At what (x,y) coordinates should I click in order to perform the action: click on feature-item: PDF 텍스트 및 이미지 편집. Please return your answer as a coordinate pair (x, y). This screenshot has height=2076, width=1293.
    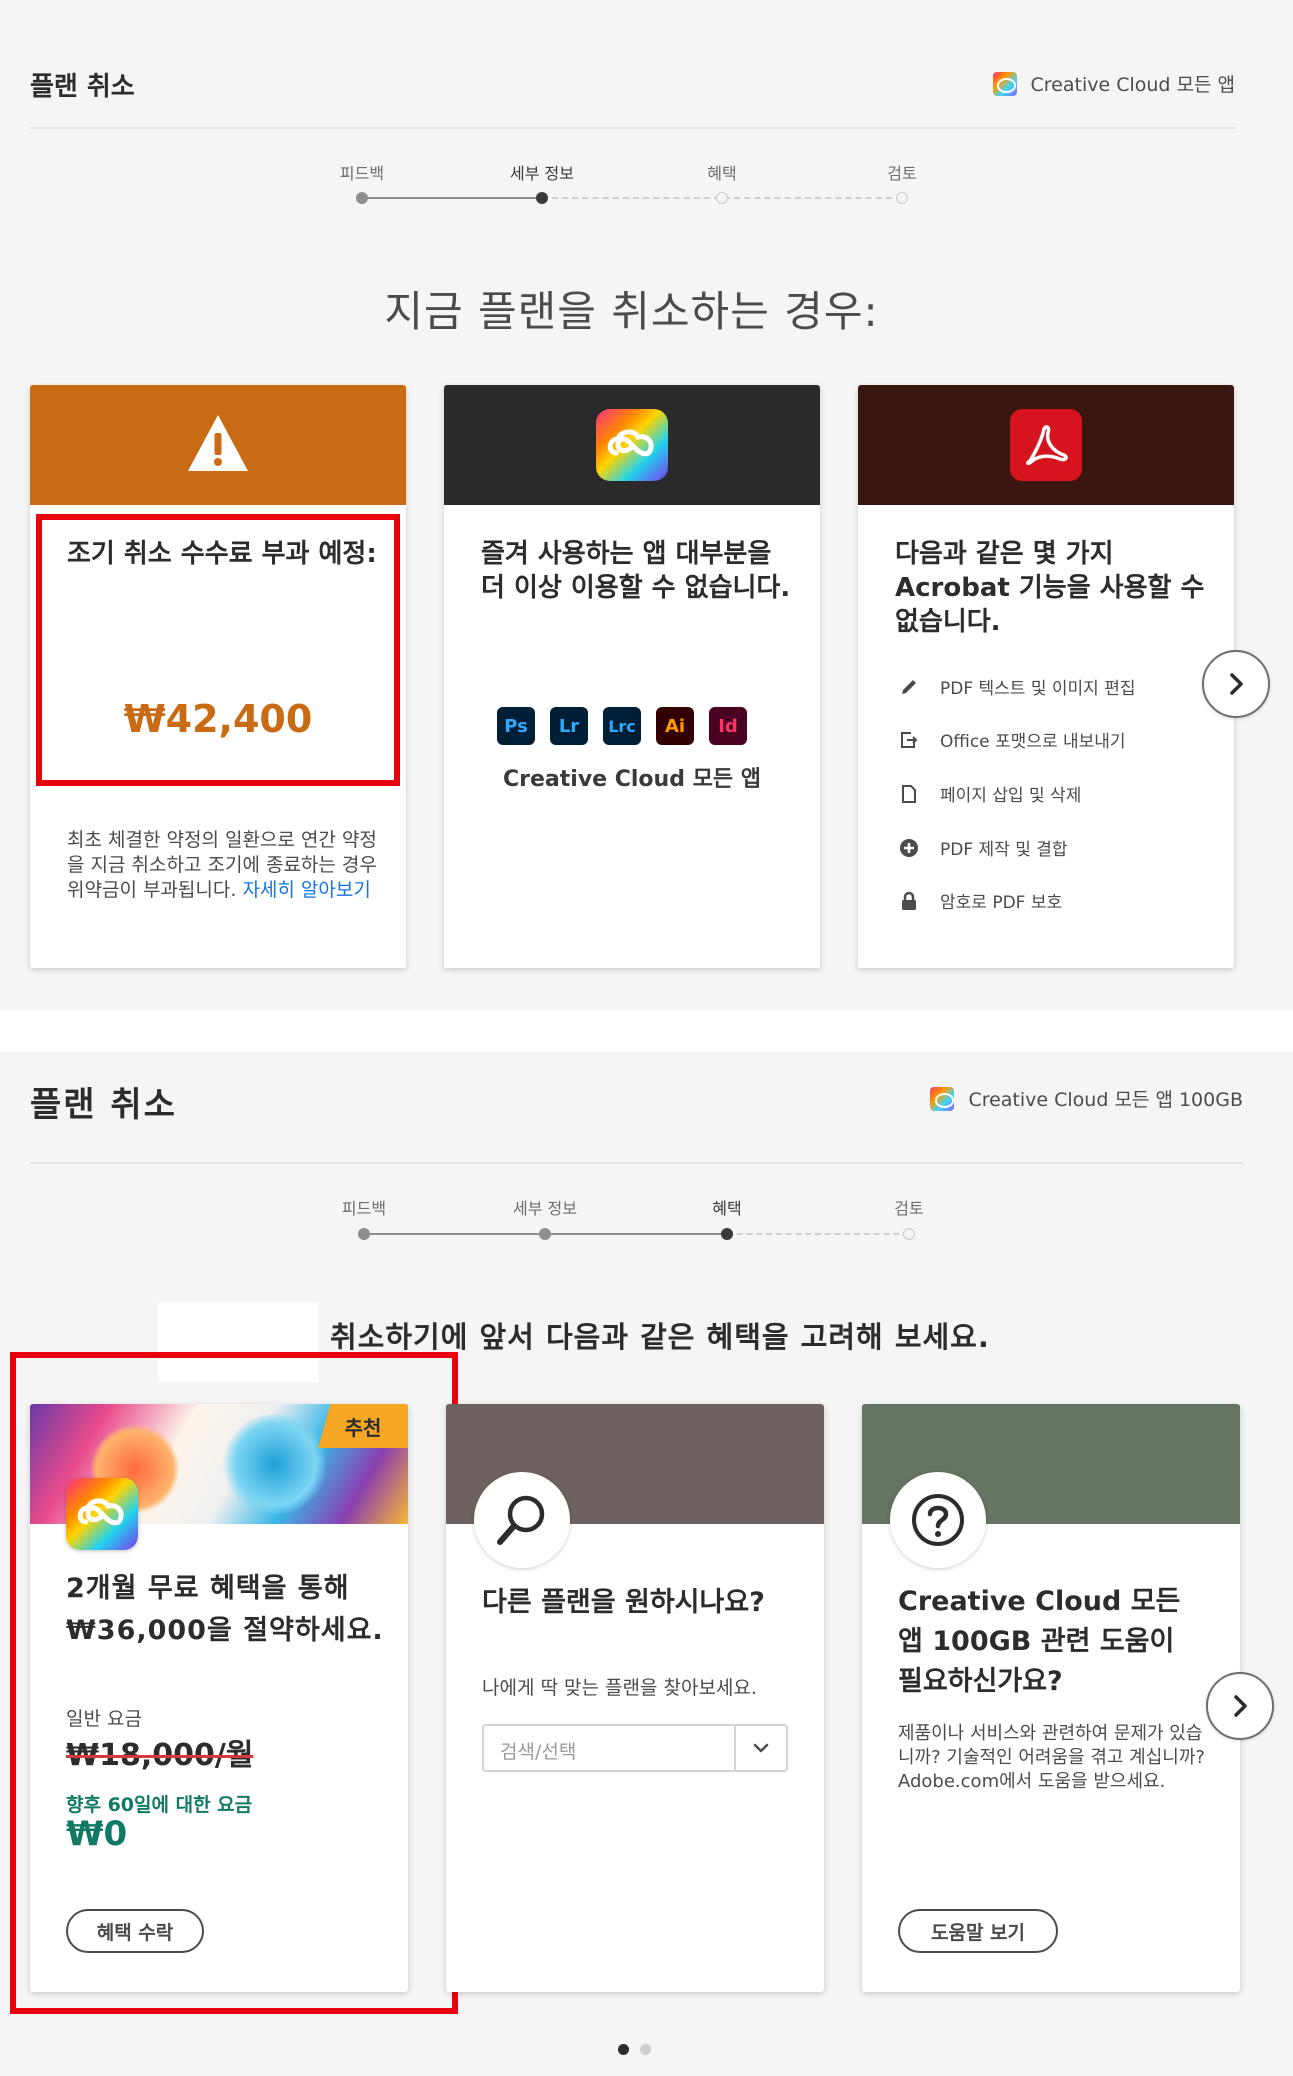
    Looking at the image, I should click on (1017, 686).